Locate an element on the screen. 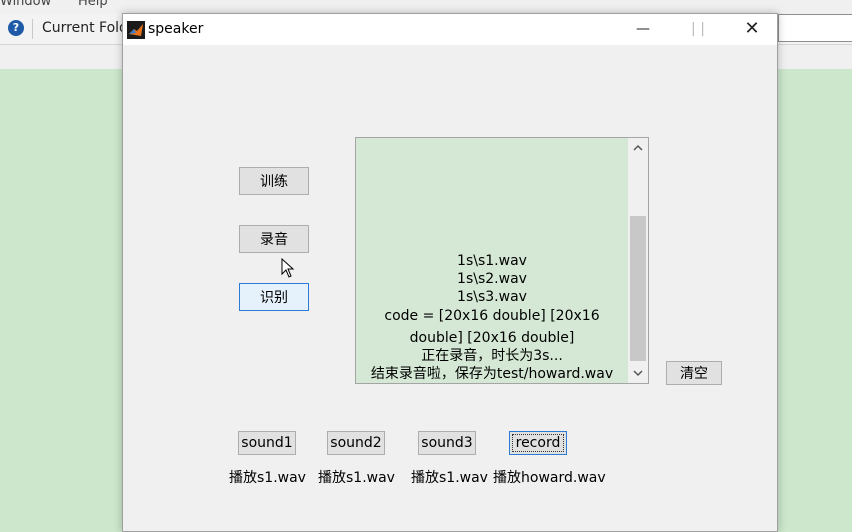 The width and height of the screenshot is (852, 532). current-folder-label: Current Fold is located at coordinates (85, 28).